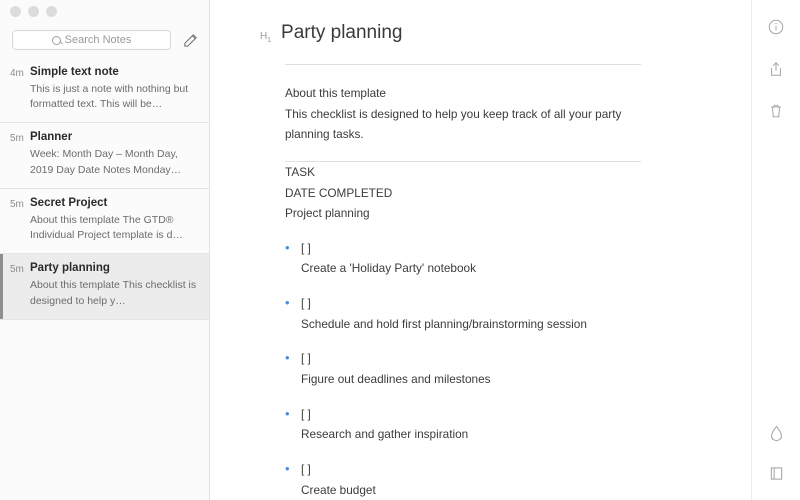  What do you see at coordinates (463, 64) in the screenshot?
I see `title-divider` at bounding box center [463, 64].